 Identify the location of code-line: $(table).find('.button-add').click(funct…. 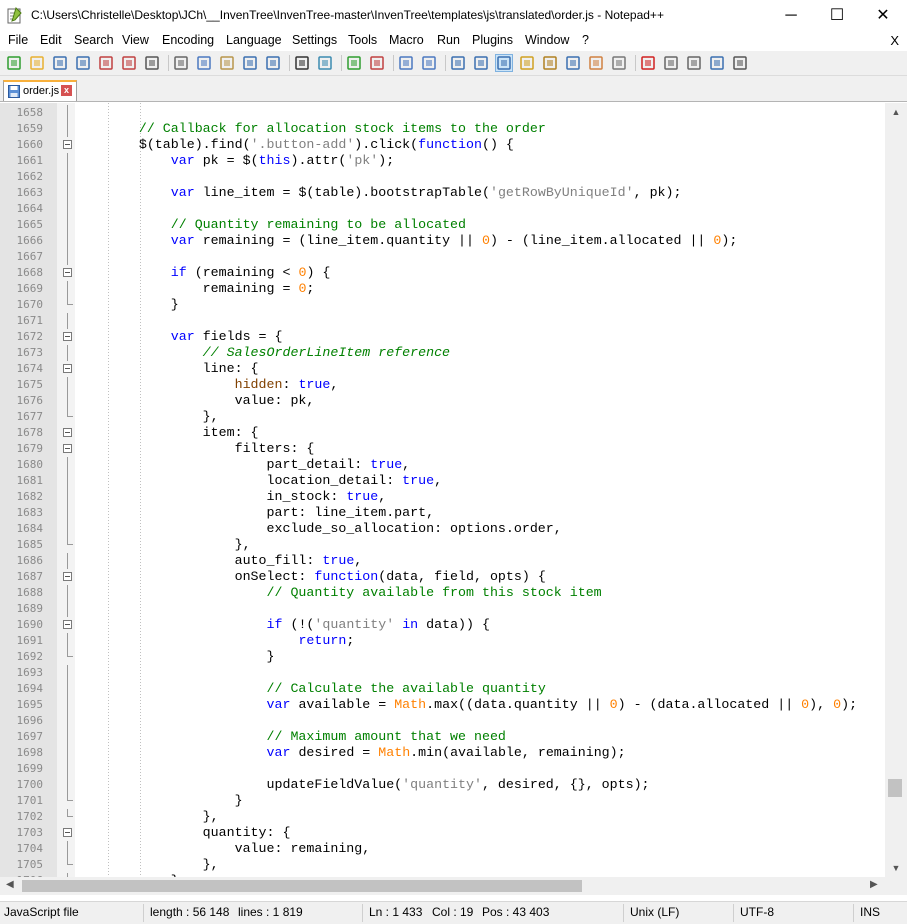
(480, 145).